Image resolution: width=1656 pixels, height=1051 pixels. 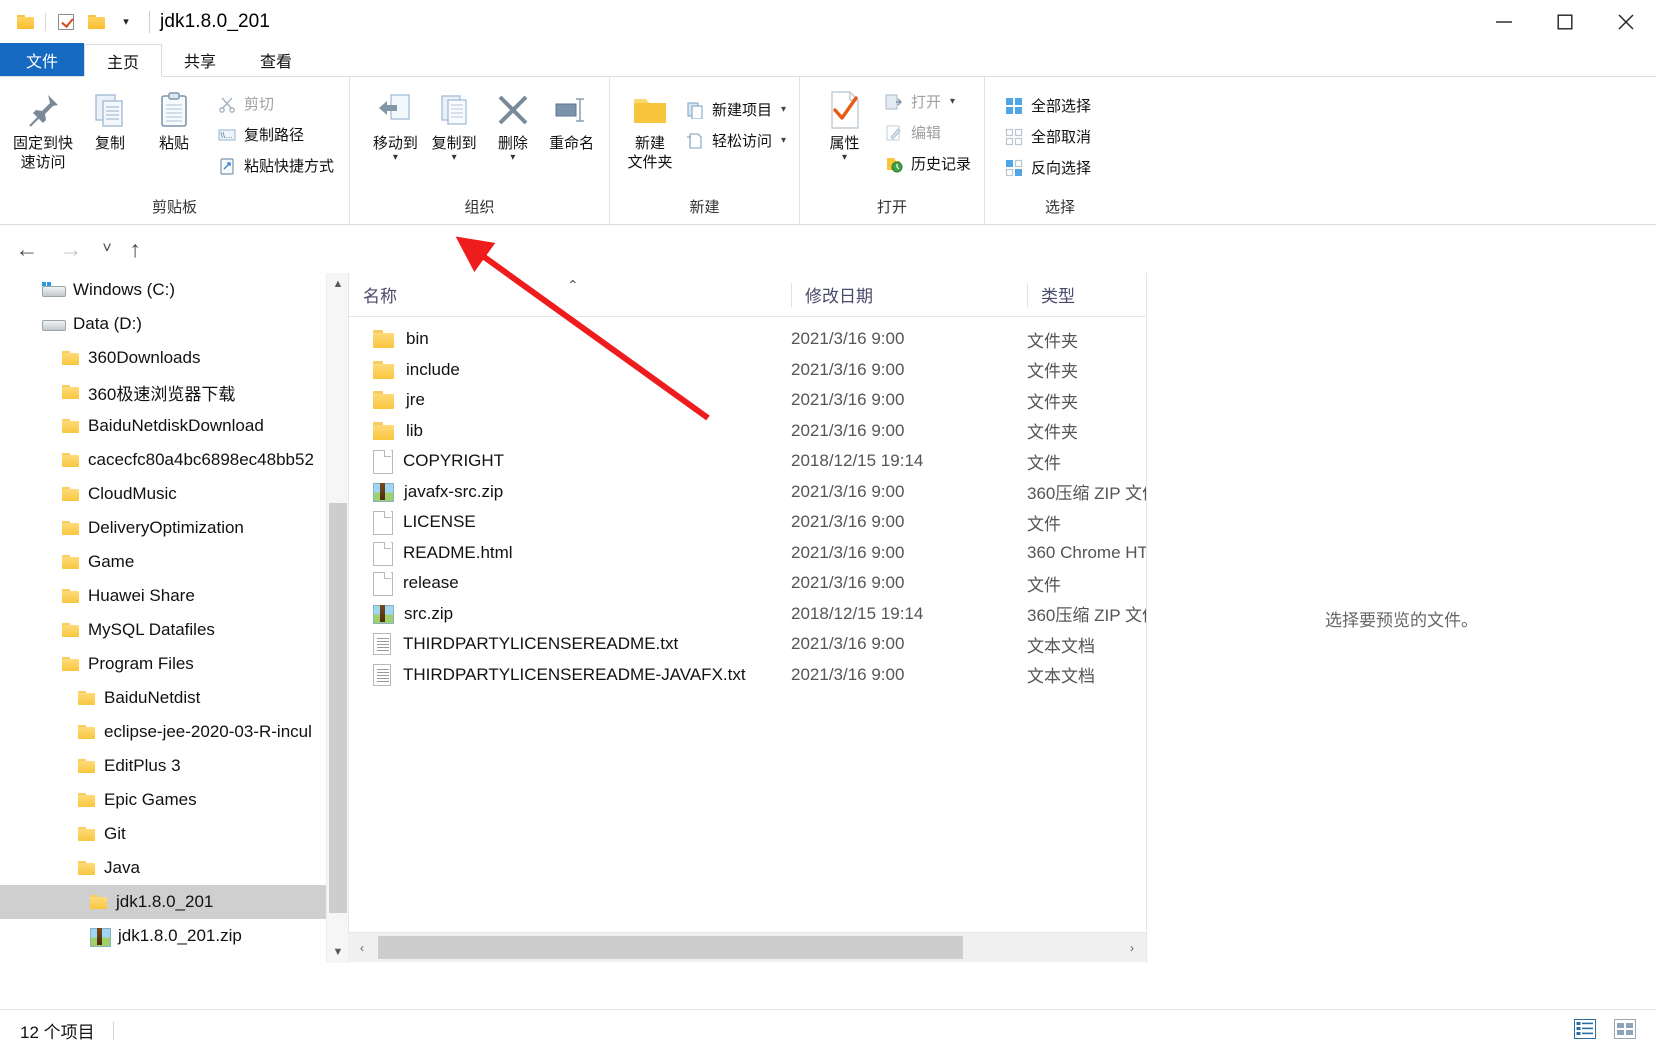 I want to click on ribbon-group-new: 新建 文件夹 新建项目 ▾ 轻松访问 ▾ 新建, so click(x=705, y=150).